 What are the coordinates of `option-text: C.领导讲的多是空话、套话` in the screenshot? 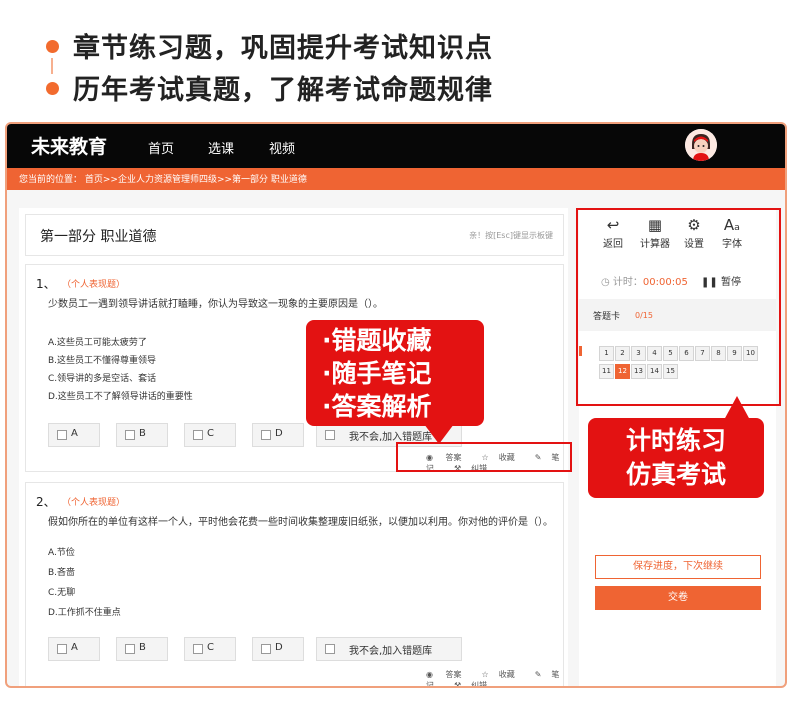 It's located at (102, 379).